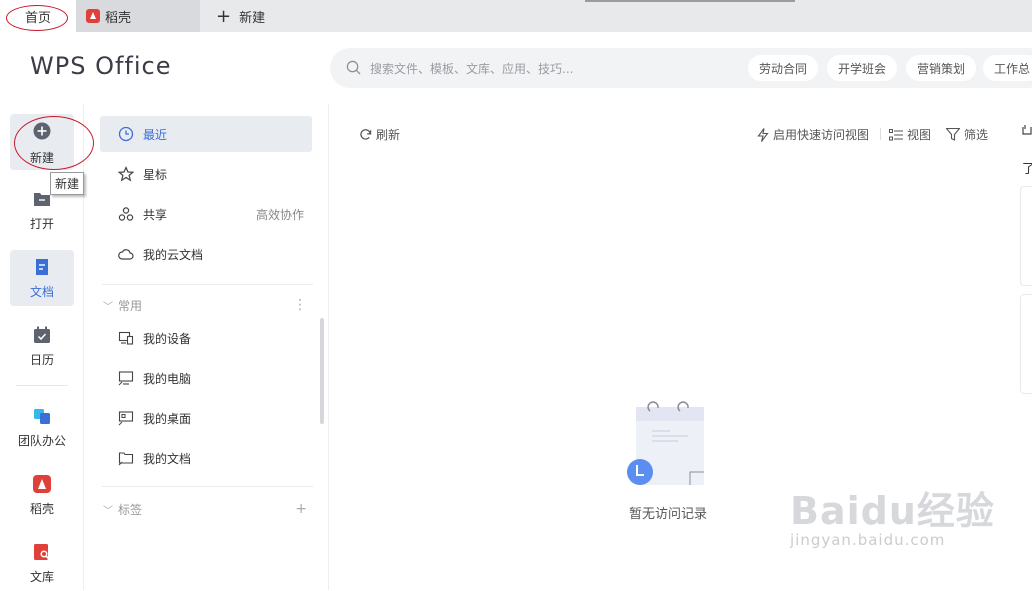 The width and height of the screenshot is (1032, 591). I want to click on plus-icon: +, so click(224, 16).